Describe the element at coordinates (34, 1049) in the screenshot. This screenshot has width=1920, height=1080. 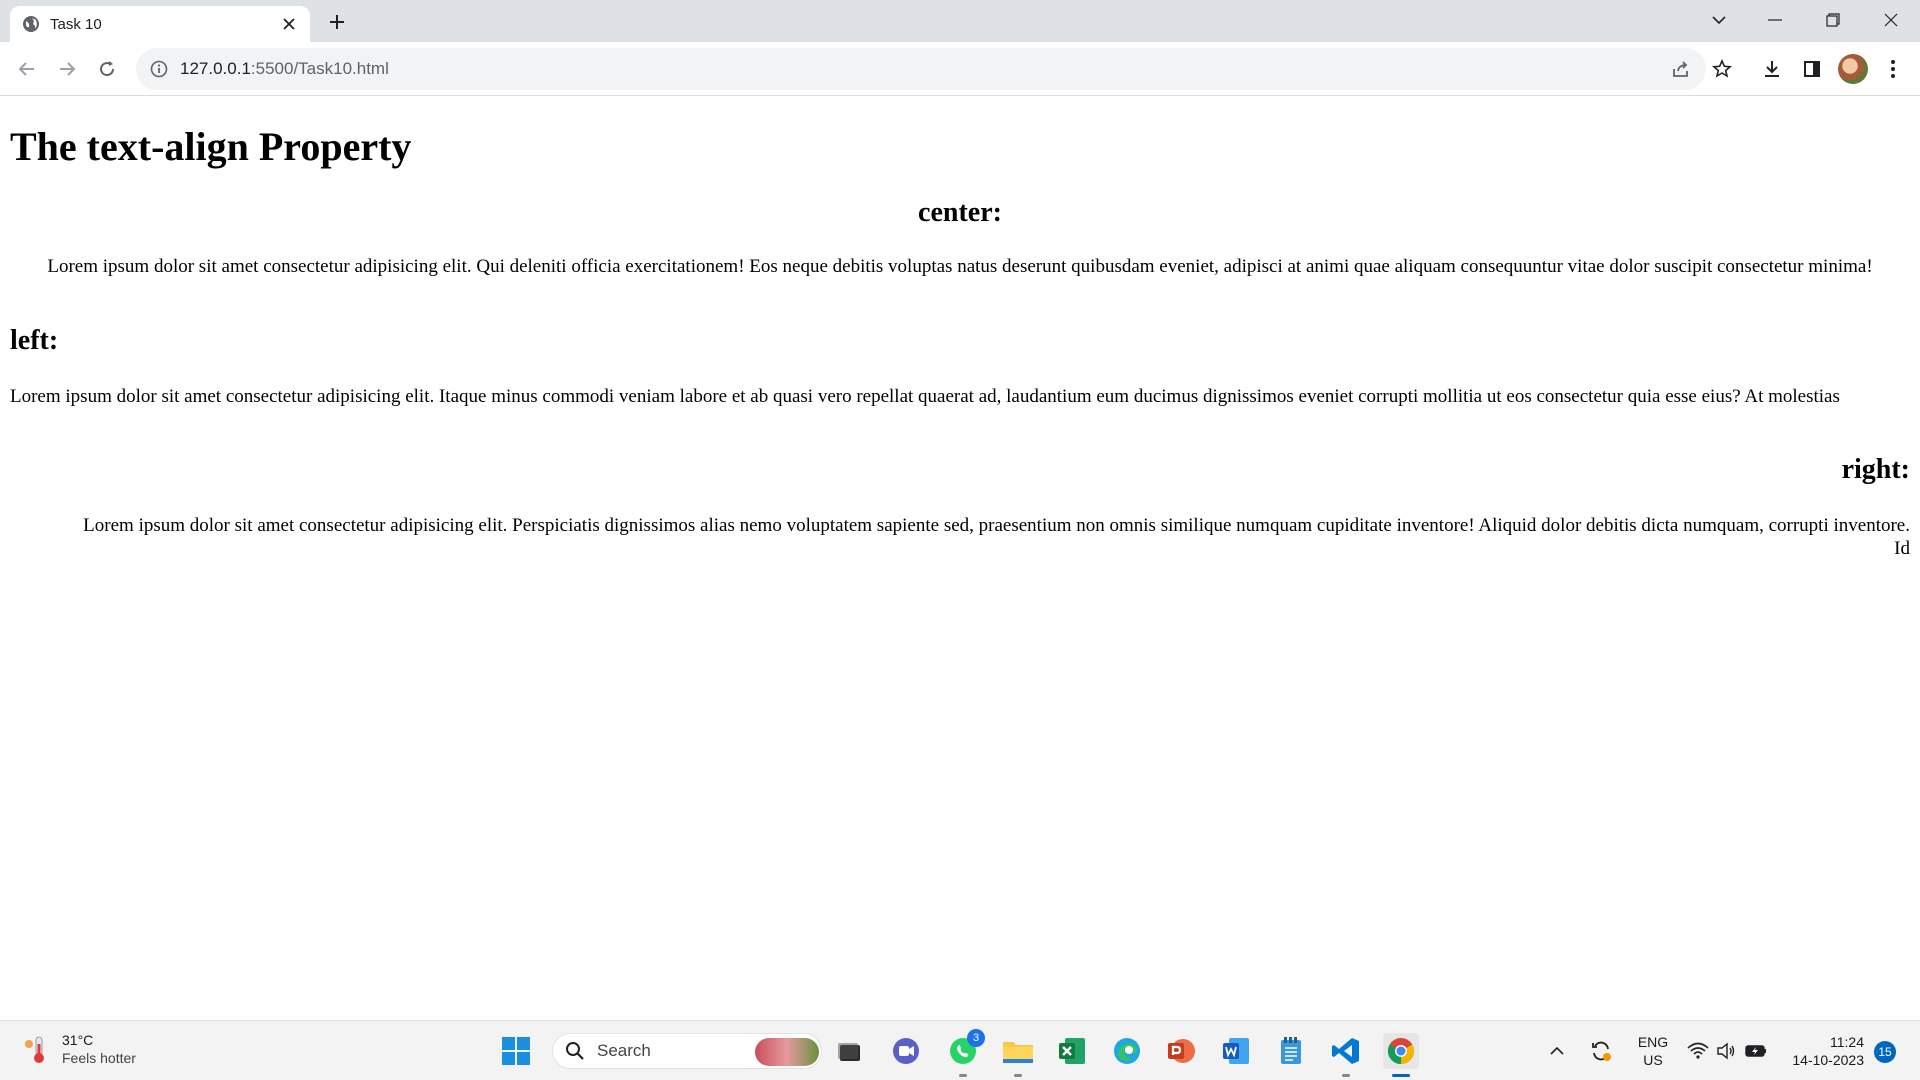
I see `thermometer-icon` at that location.